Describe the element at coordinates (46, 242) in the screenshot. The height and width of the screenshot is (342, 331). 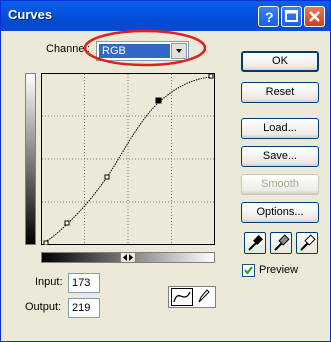
I see `curve-point-black` at that location.